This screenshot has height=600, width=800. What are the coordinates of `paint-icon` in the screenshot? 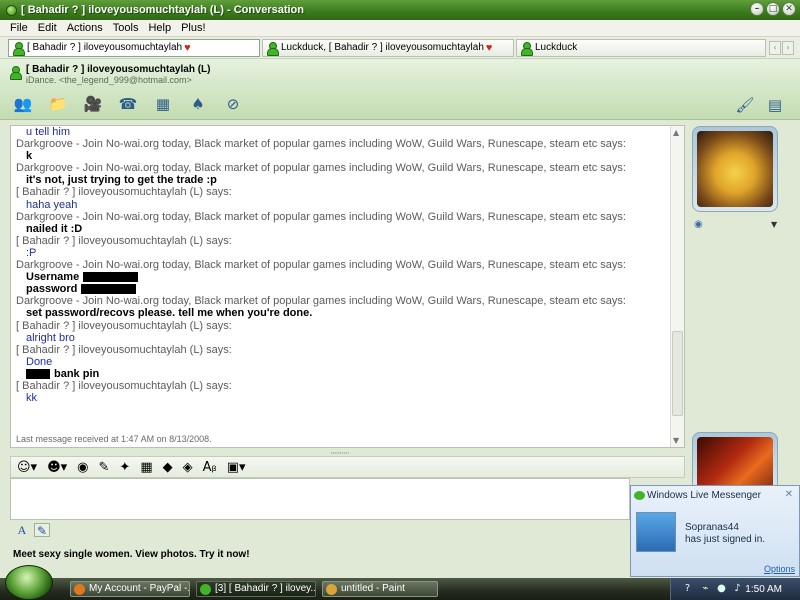 It's located at (331, 589).